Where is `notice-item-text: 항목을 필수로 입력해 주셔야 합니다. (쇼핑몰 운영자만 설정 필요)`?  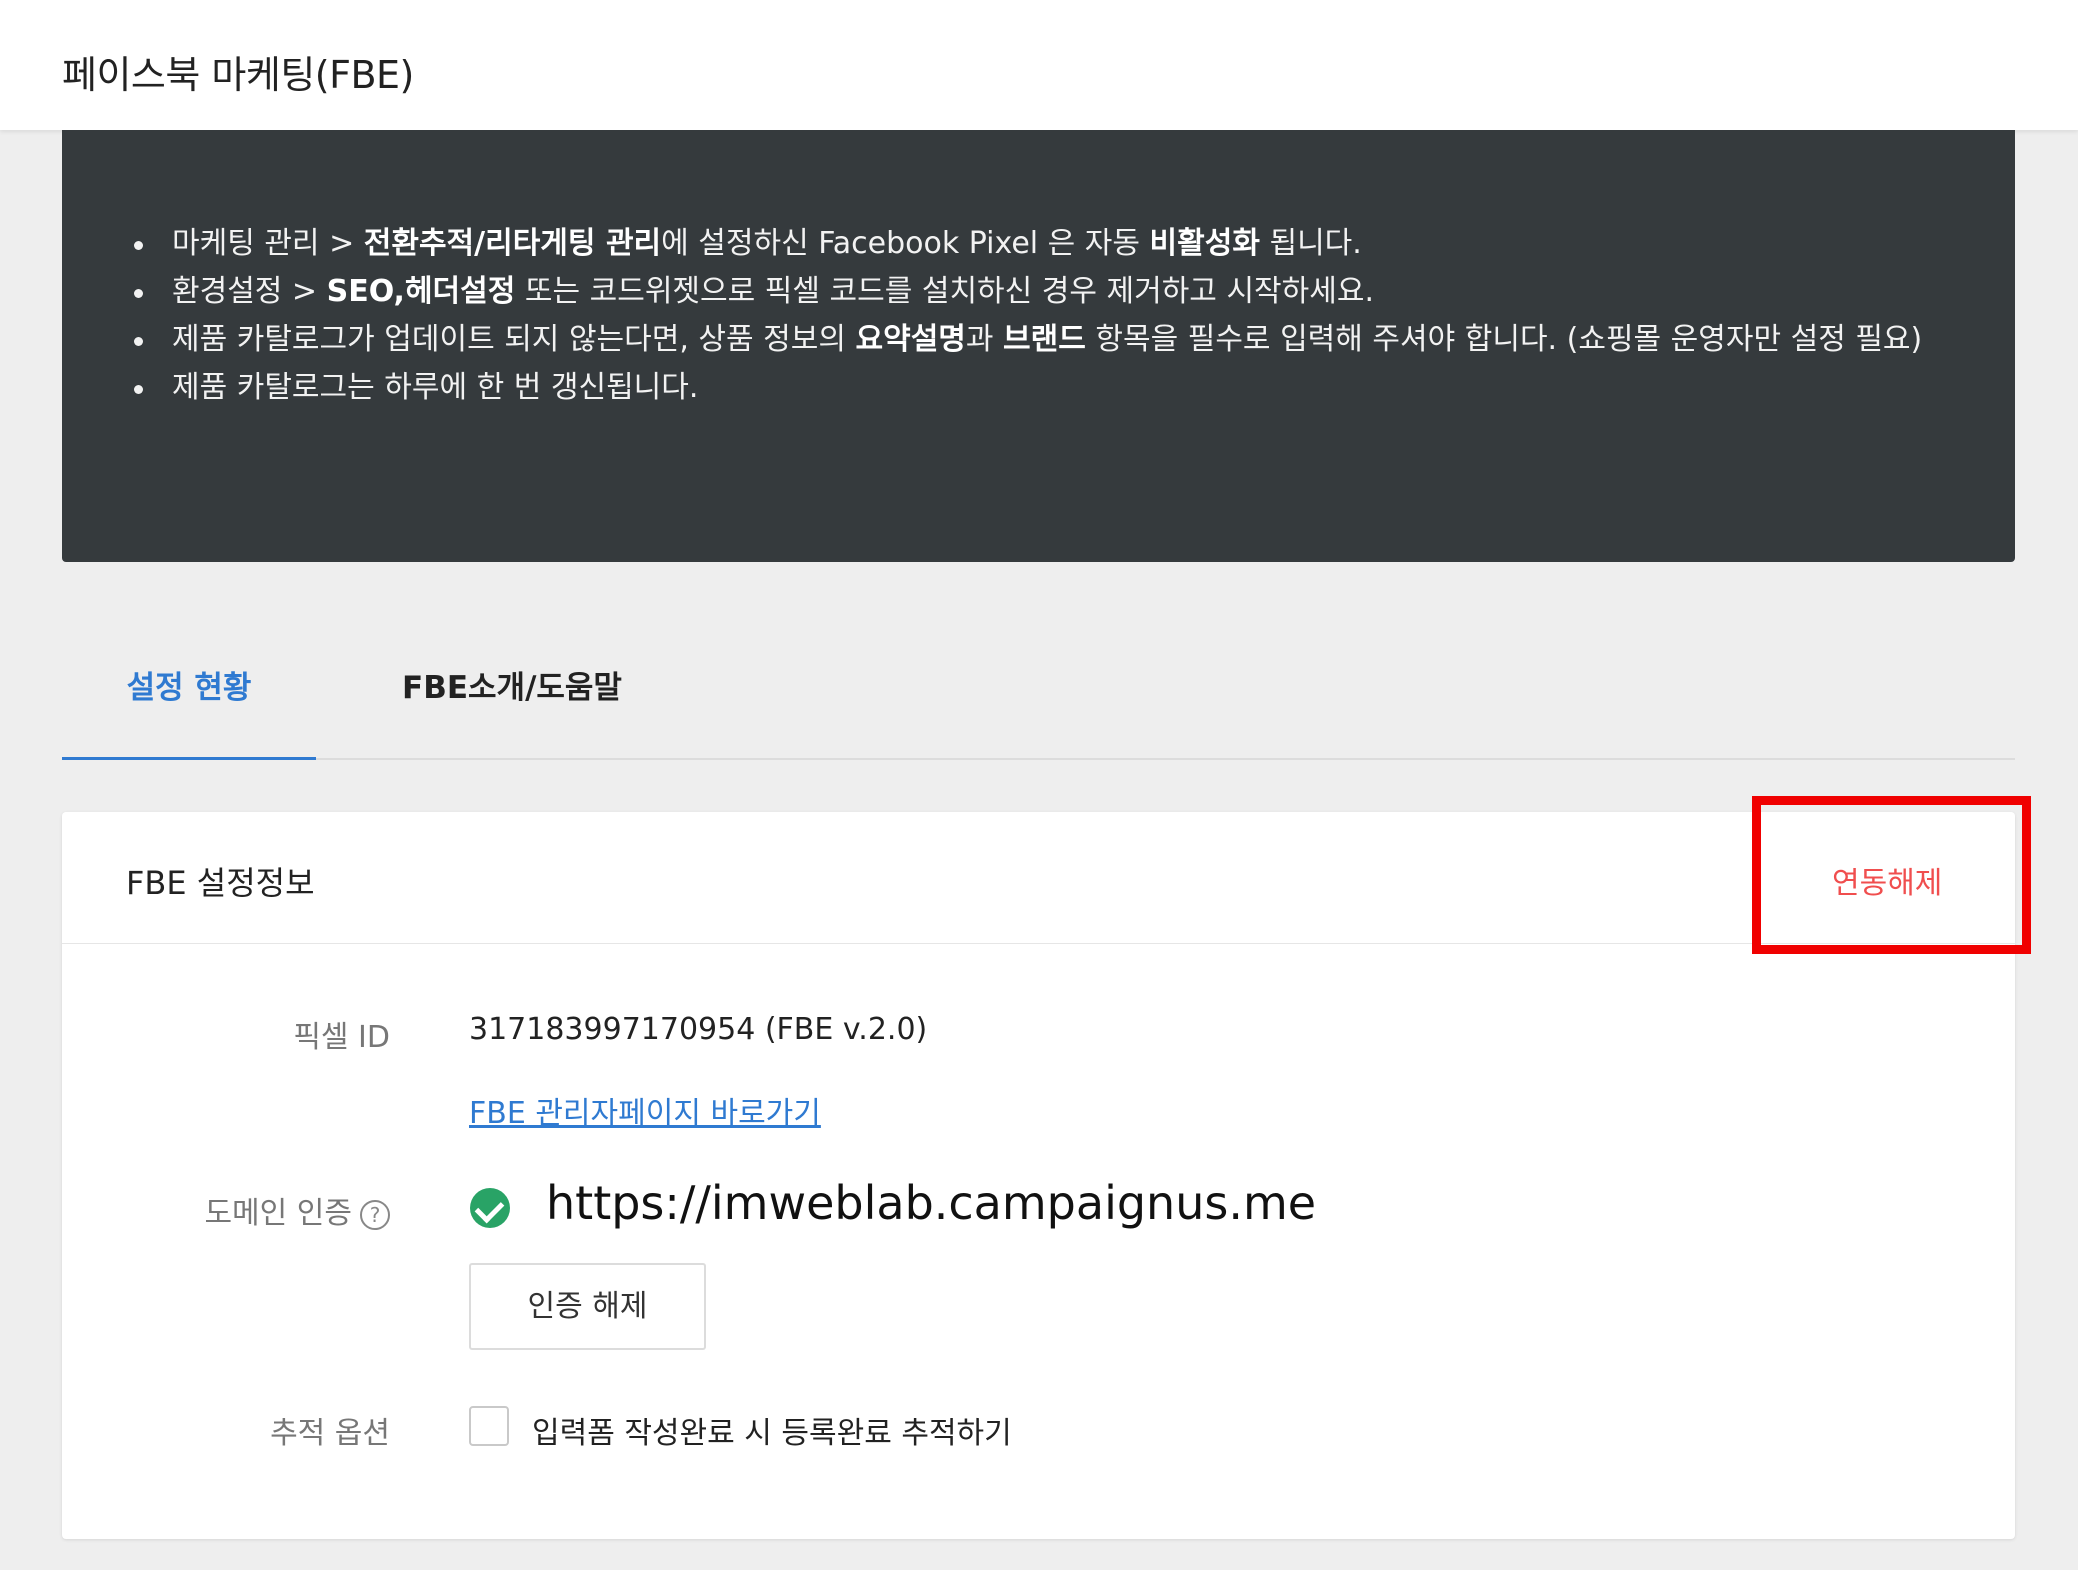 notice-item-text: 항목을 필수로 입력해 주셔야 합니다. (쇼핑몰 운영자만 설정 필요) is located at coordinates (1504, 339).